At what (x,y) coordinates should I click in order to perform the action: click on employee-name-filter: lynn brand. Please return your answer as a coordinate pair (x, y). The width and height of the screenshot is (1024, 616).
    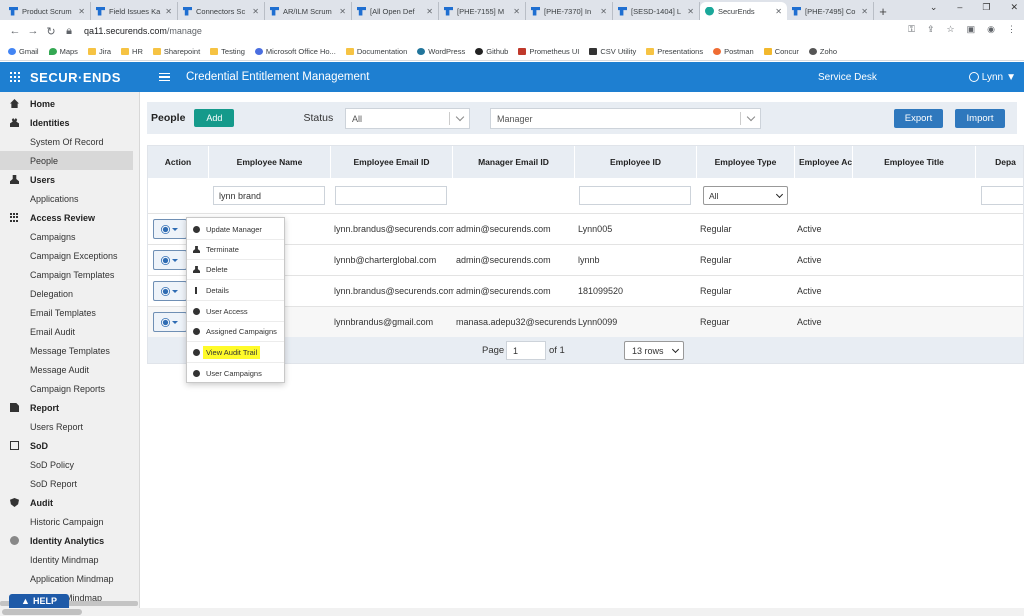
    Looking at the image, I should click on (269, 195).